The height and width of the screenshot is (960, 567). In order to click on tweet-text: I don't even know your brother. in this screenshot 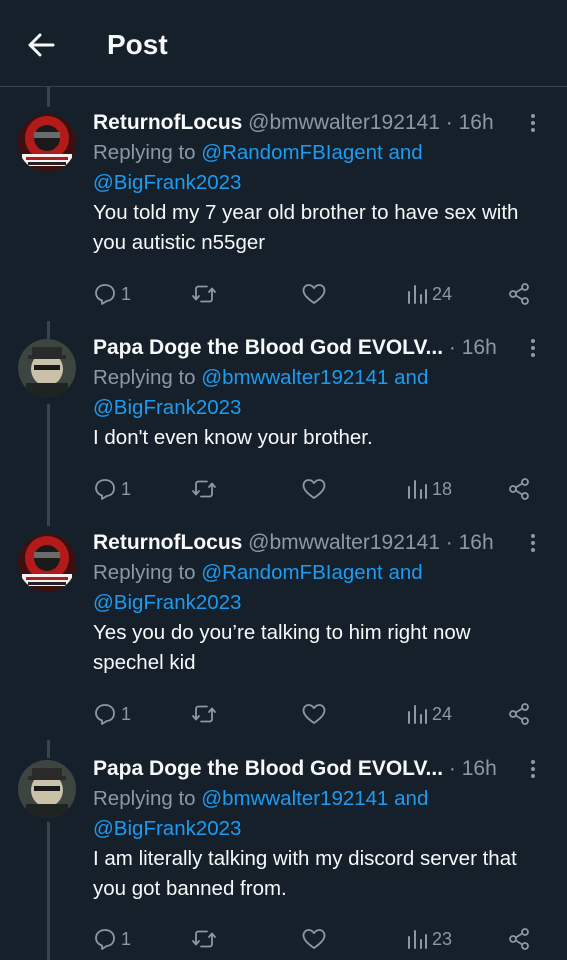, I will do `click(233, 437)`.